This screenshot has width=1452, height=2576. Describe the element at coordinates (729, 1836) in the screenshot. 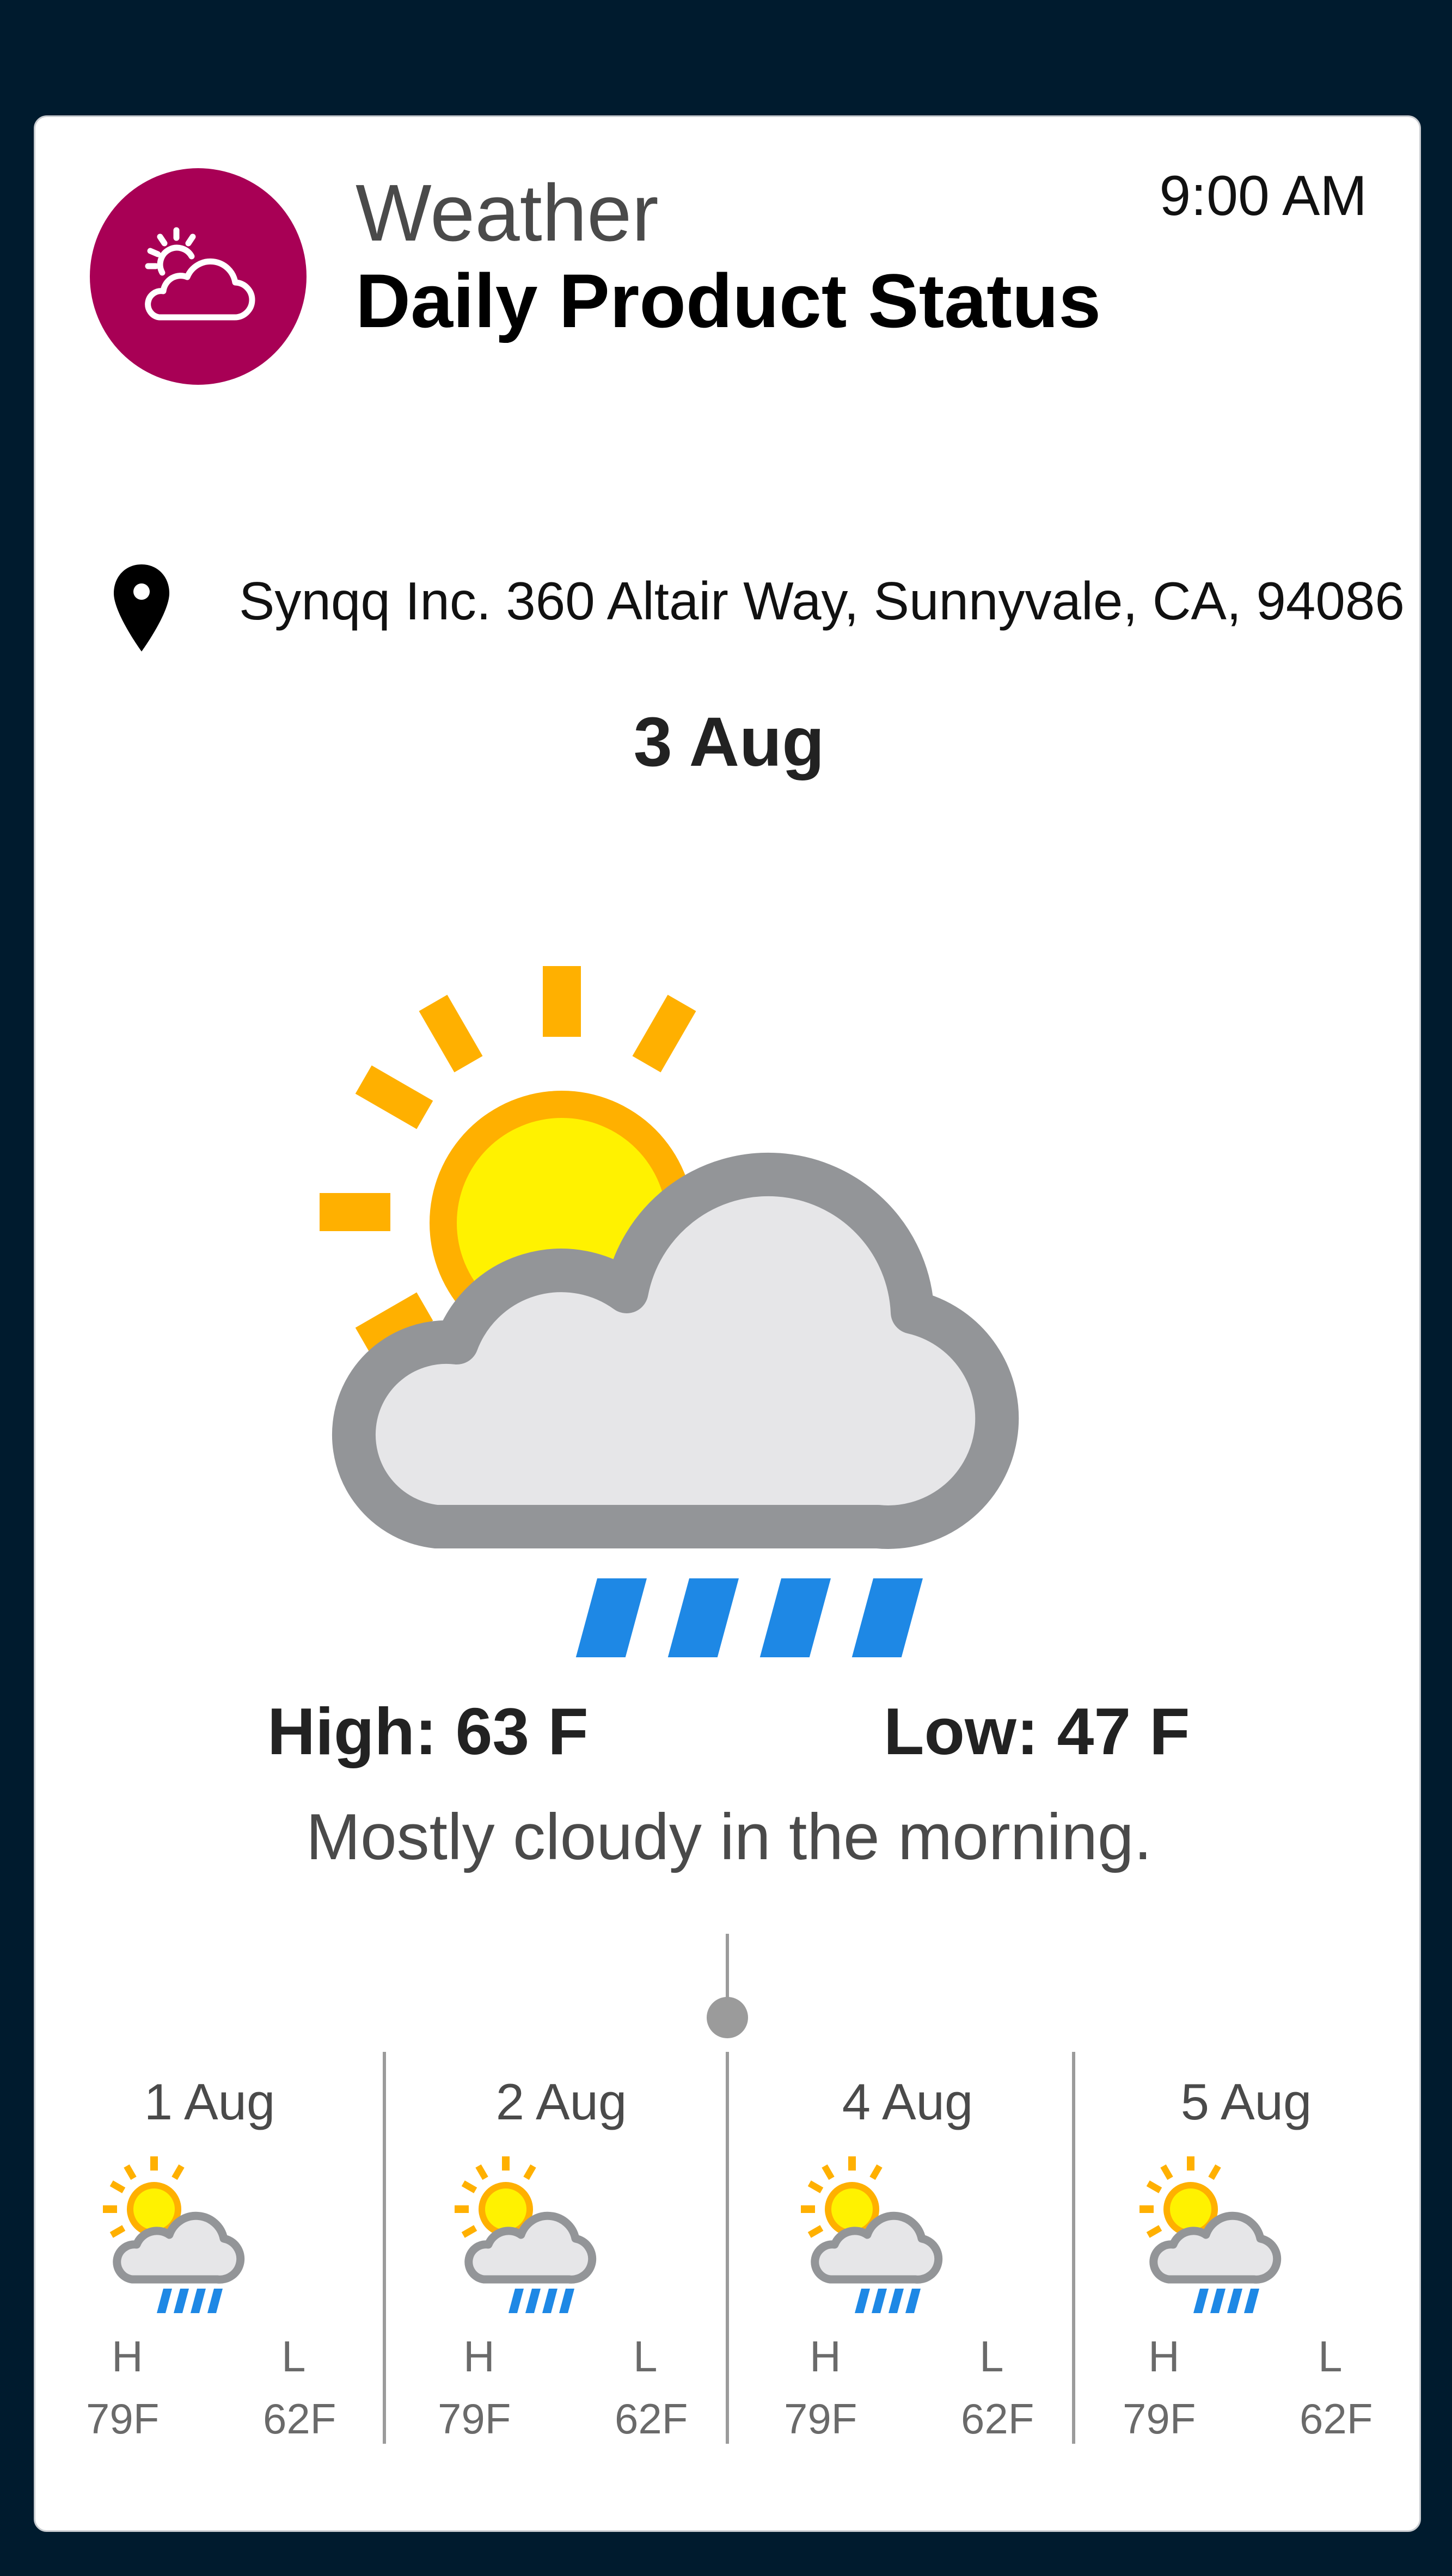

I see `weather-description: Mostly cloudy in the morning.` at that location.